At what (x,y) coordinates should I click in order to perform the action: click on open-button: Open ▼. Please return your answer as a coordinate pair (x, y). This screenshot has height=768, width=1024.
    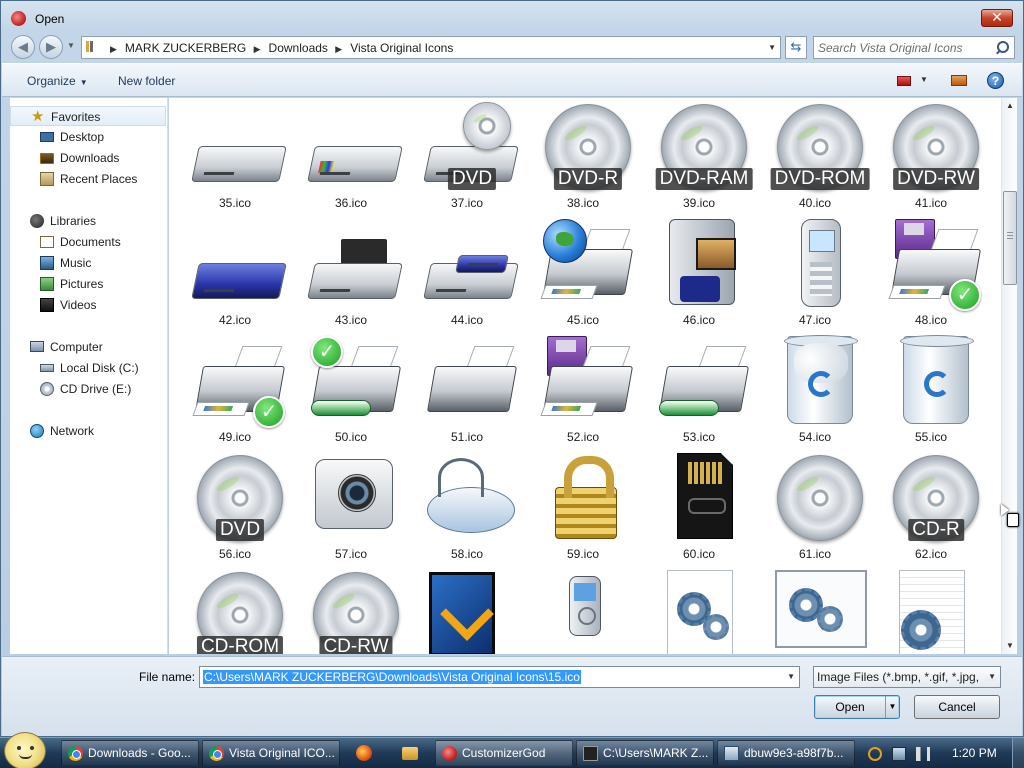
    Looking at the image, I should click on (857, 707).